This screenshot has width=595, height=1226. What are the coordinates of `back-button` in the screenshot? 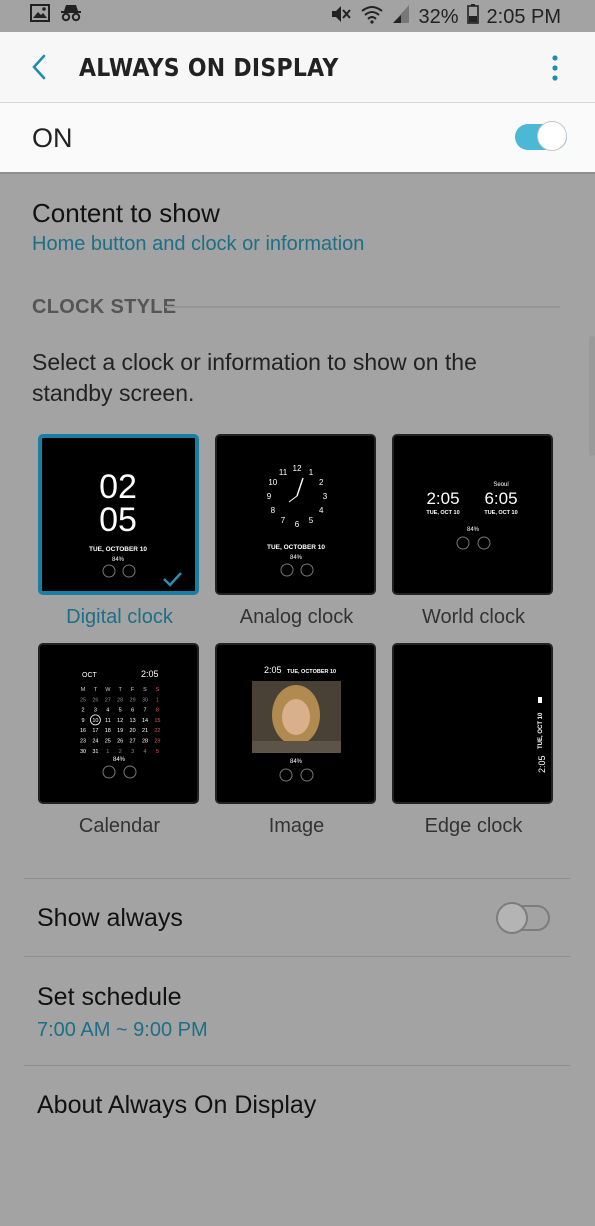 It's located at (41, 67).